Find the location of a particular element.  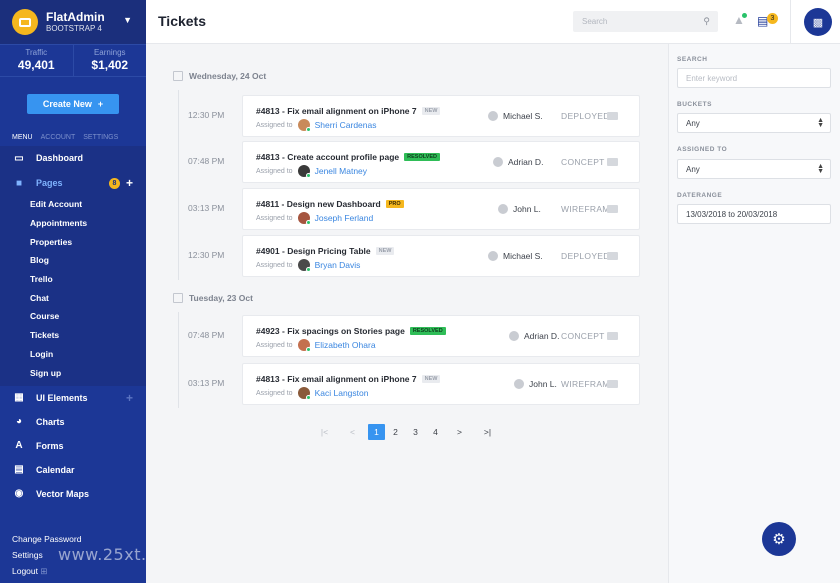

search-icon: ⚲ is located at coordinates (706, 21).